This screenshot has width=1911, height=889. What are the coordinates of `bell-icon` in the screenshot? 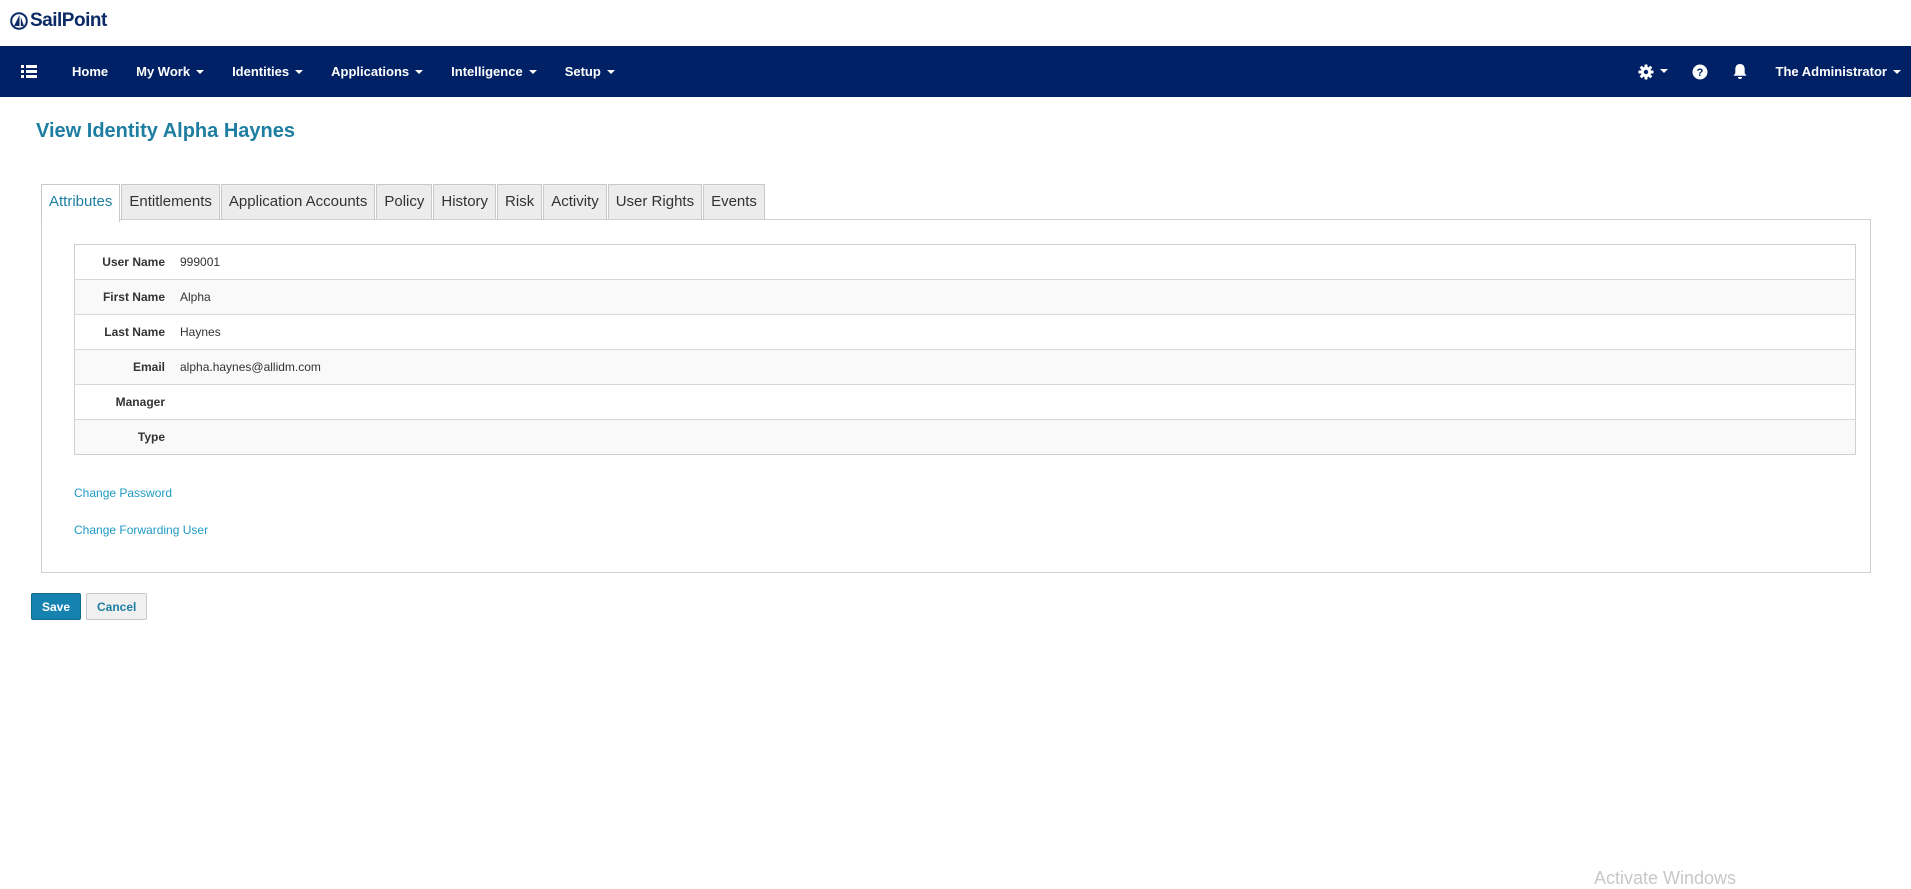 It's located at (1740, 71).